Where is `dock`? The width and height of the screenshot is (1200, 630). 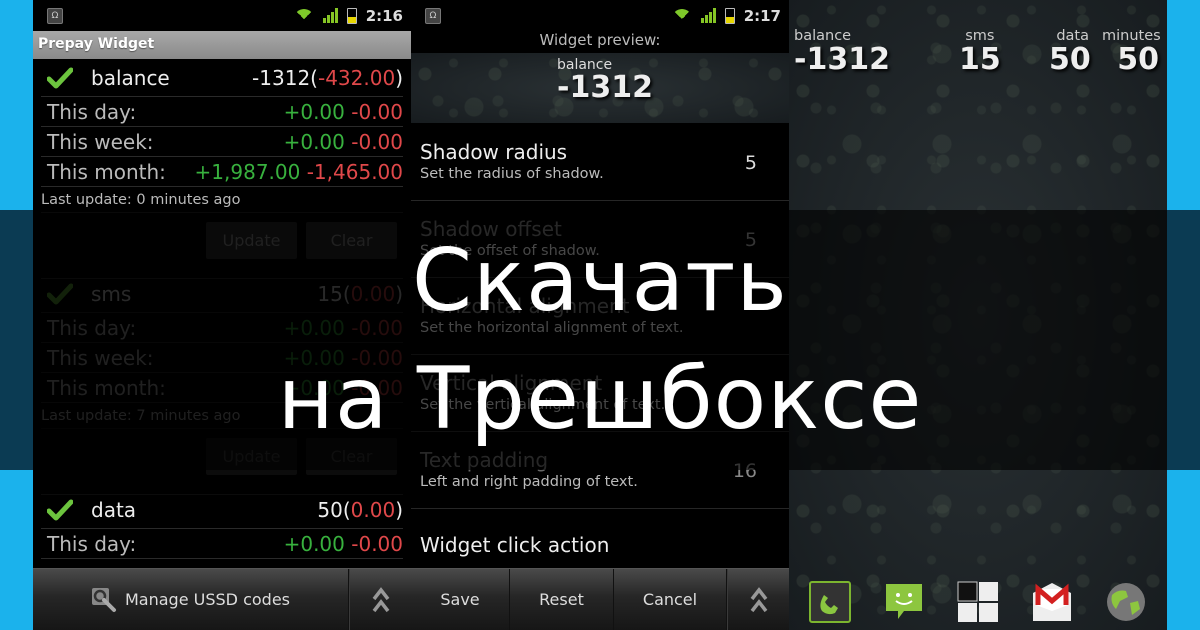
dock is located at coordinates (978, 602).